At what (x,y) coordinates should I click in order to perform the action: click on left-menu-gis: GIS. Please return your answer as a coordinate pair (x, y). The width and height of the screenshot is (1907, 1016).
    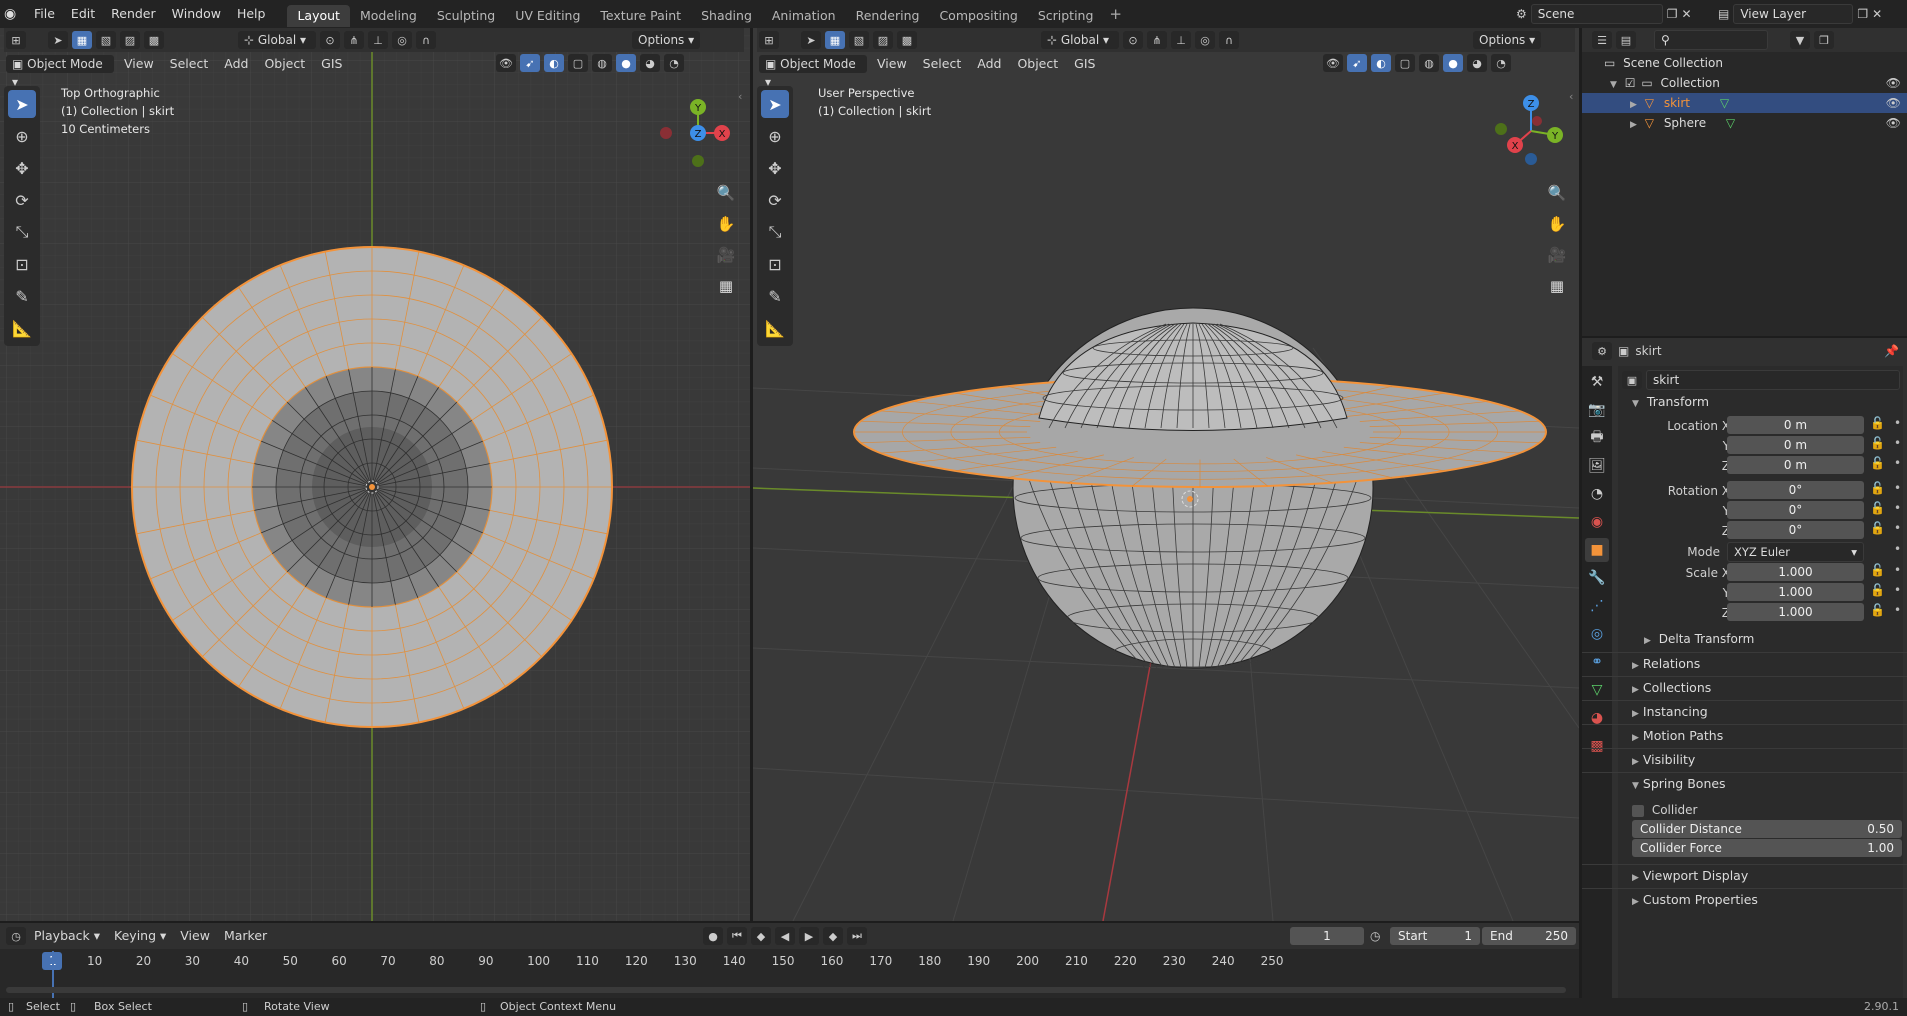
    Looking at the image, I should click on (331, 64).